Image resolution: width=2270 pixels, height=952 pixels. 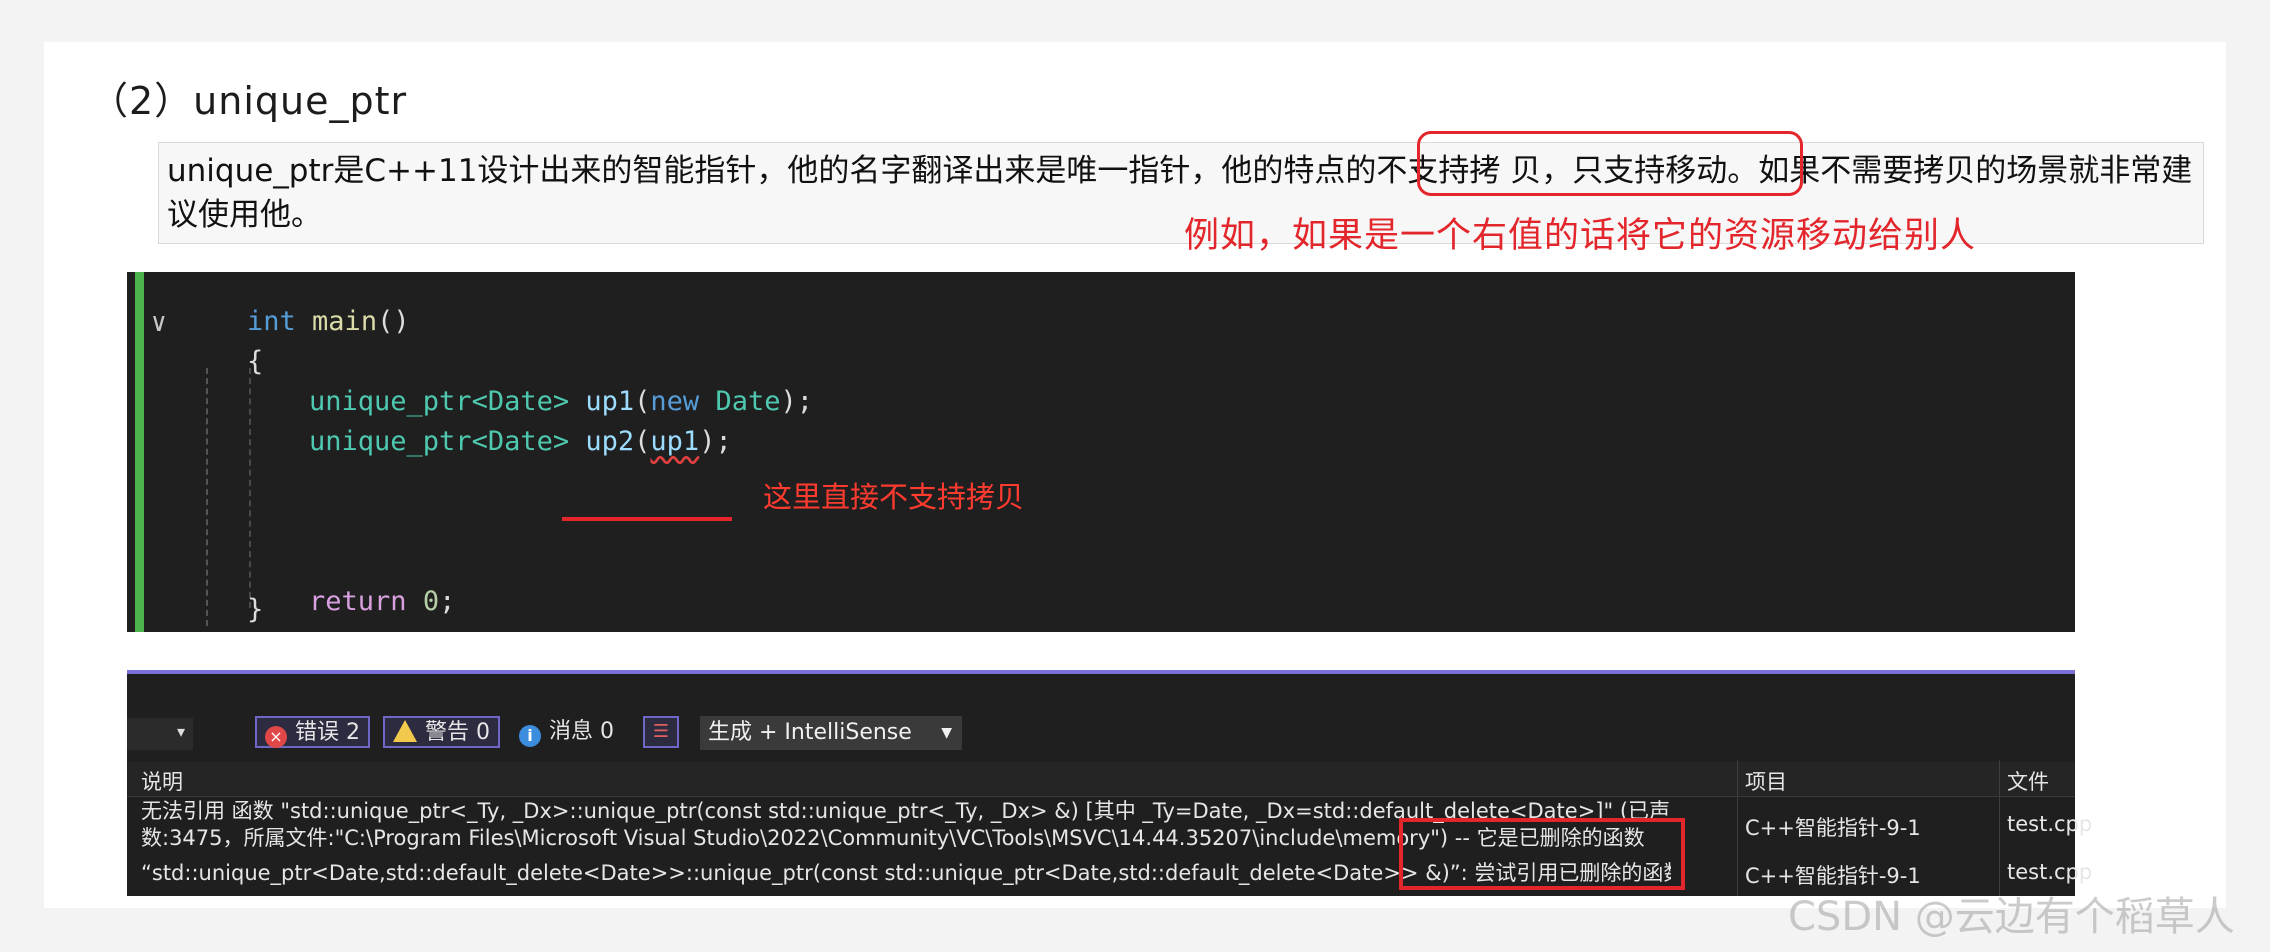 What do you see at coordinates (180, 731) in the screenshot?
I see `chevron-down-icon: ▾` at bounding box center [180, 731].